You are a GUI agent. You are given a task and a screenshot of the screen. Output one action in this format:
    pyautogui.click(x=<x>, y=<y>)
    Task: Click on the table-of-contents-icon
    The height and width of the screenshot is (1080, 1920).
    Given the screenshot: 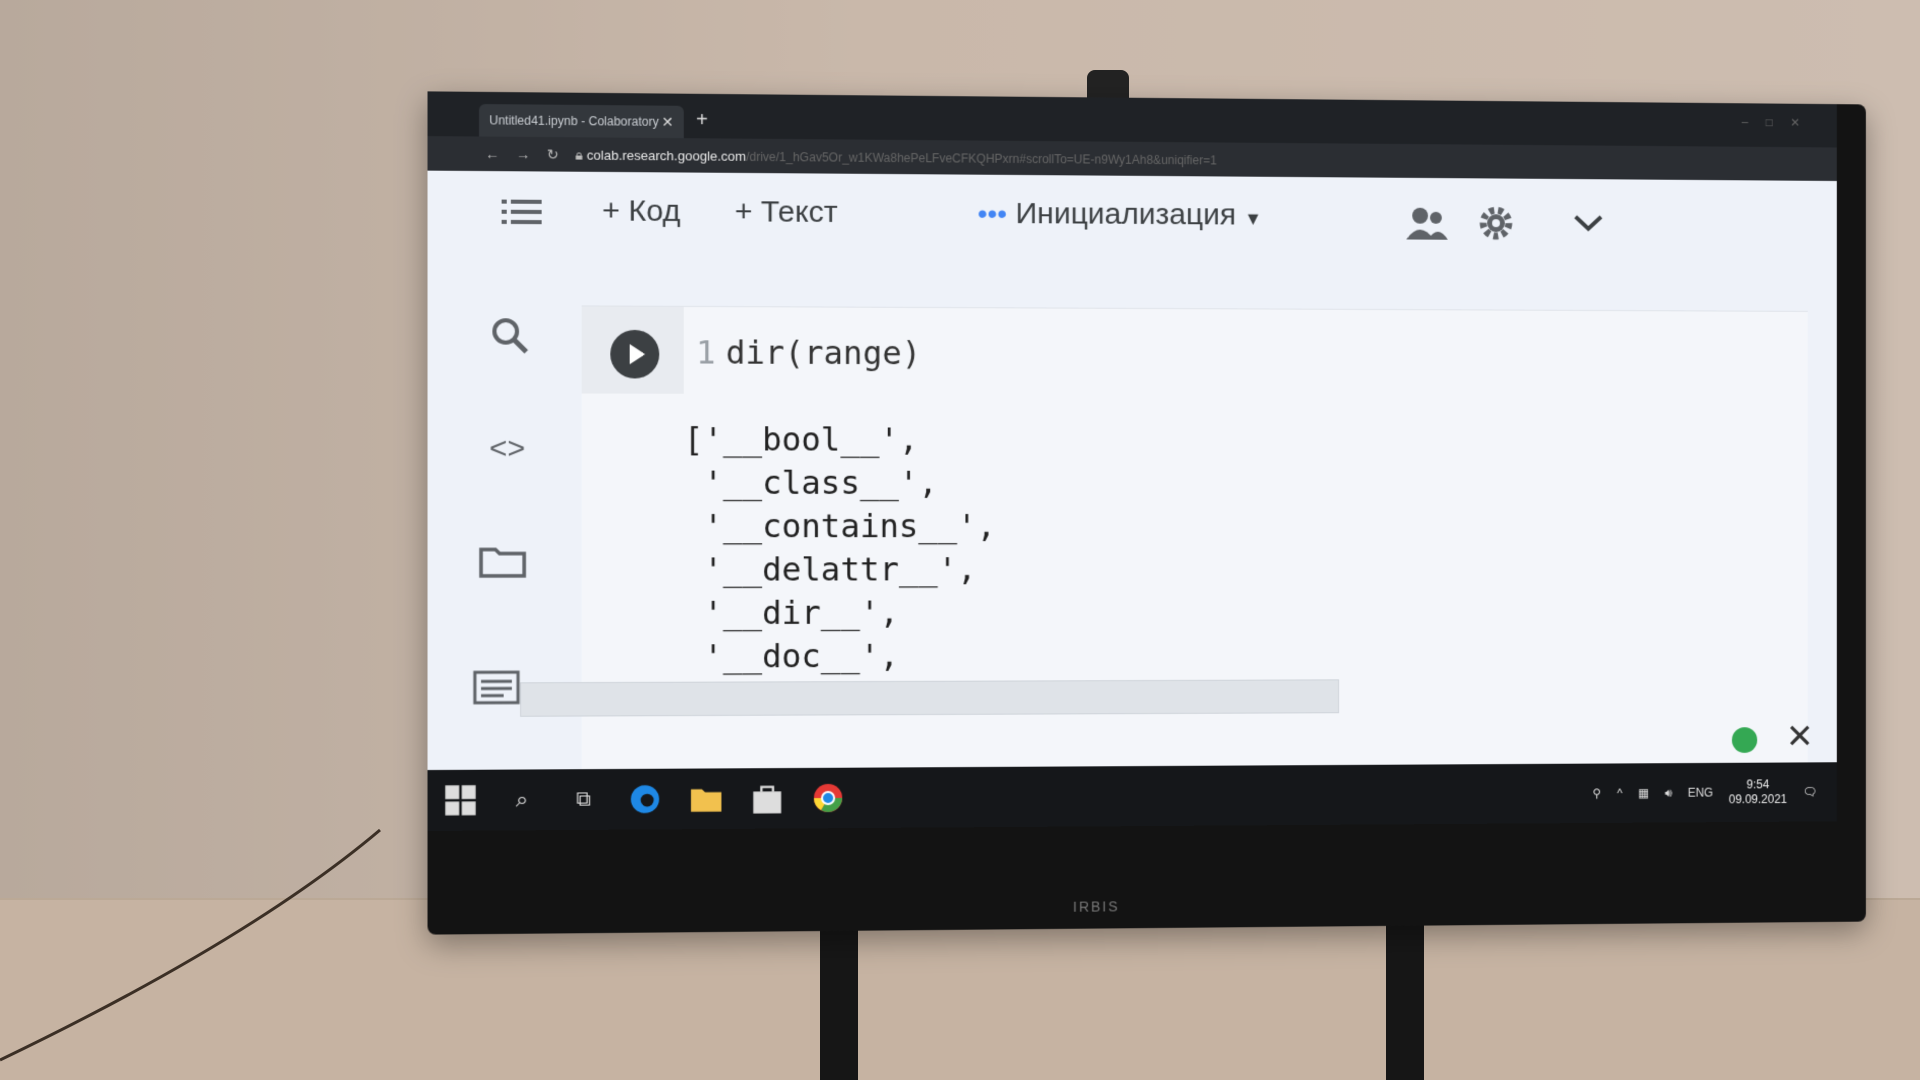 What is the action you would take?
    pyautogui.click(x=522, y=212)
    